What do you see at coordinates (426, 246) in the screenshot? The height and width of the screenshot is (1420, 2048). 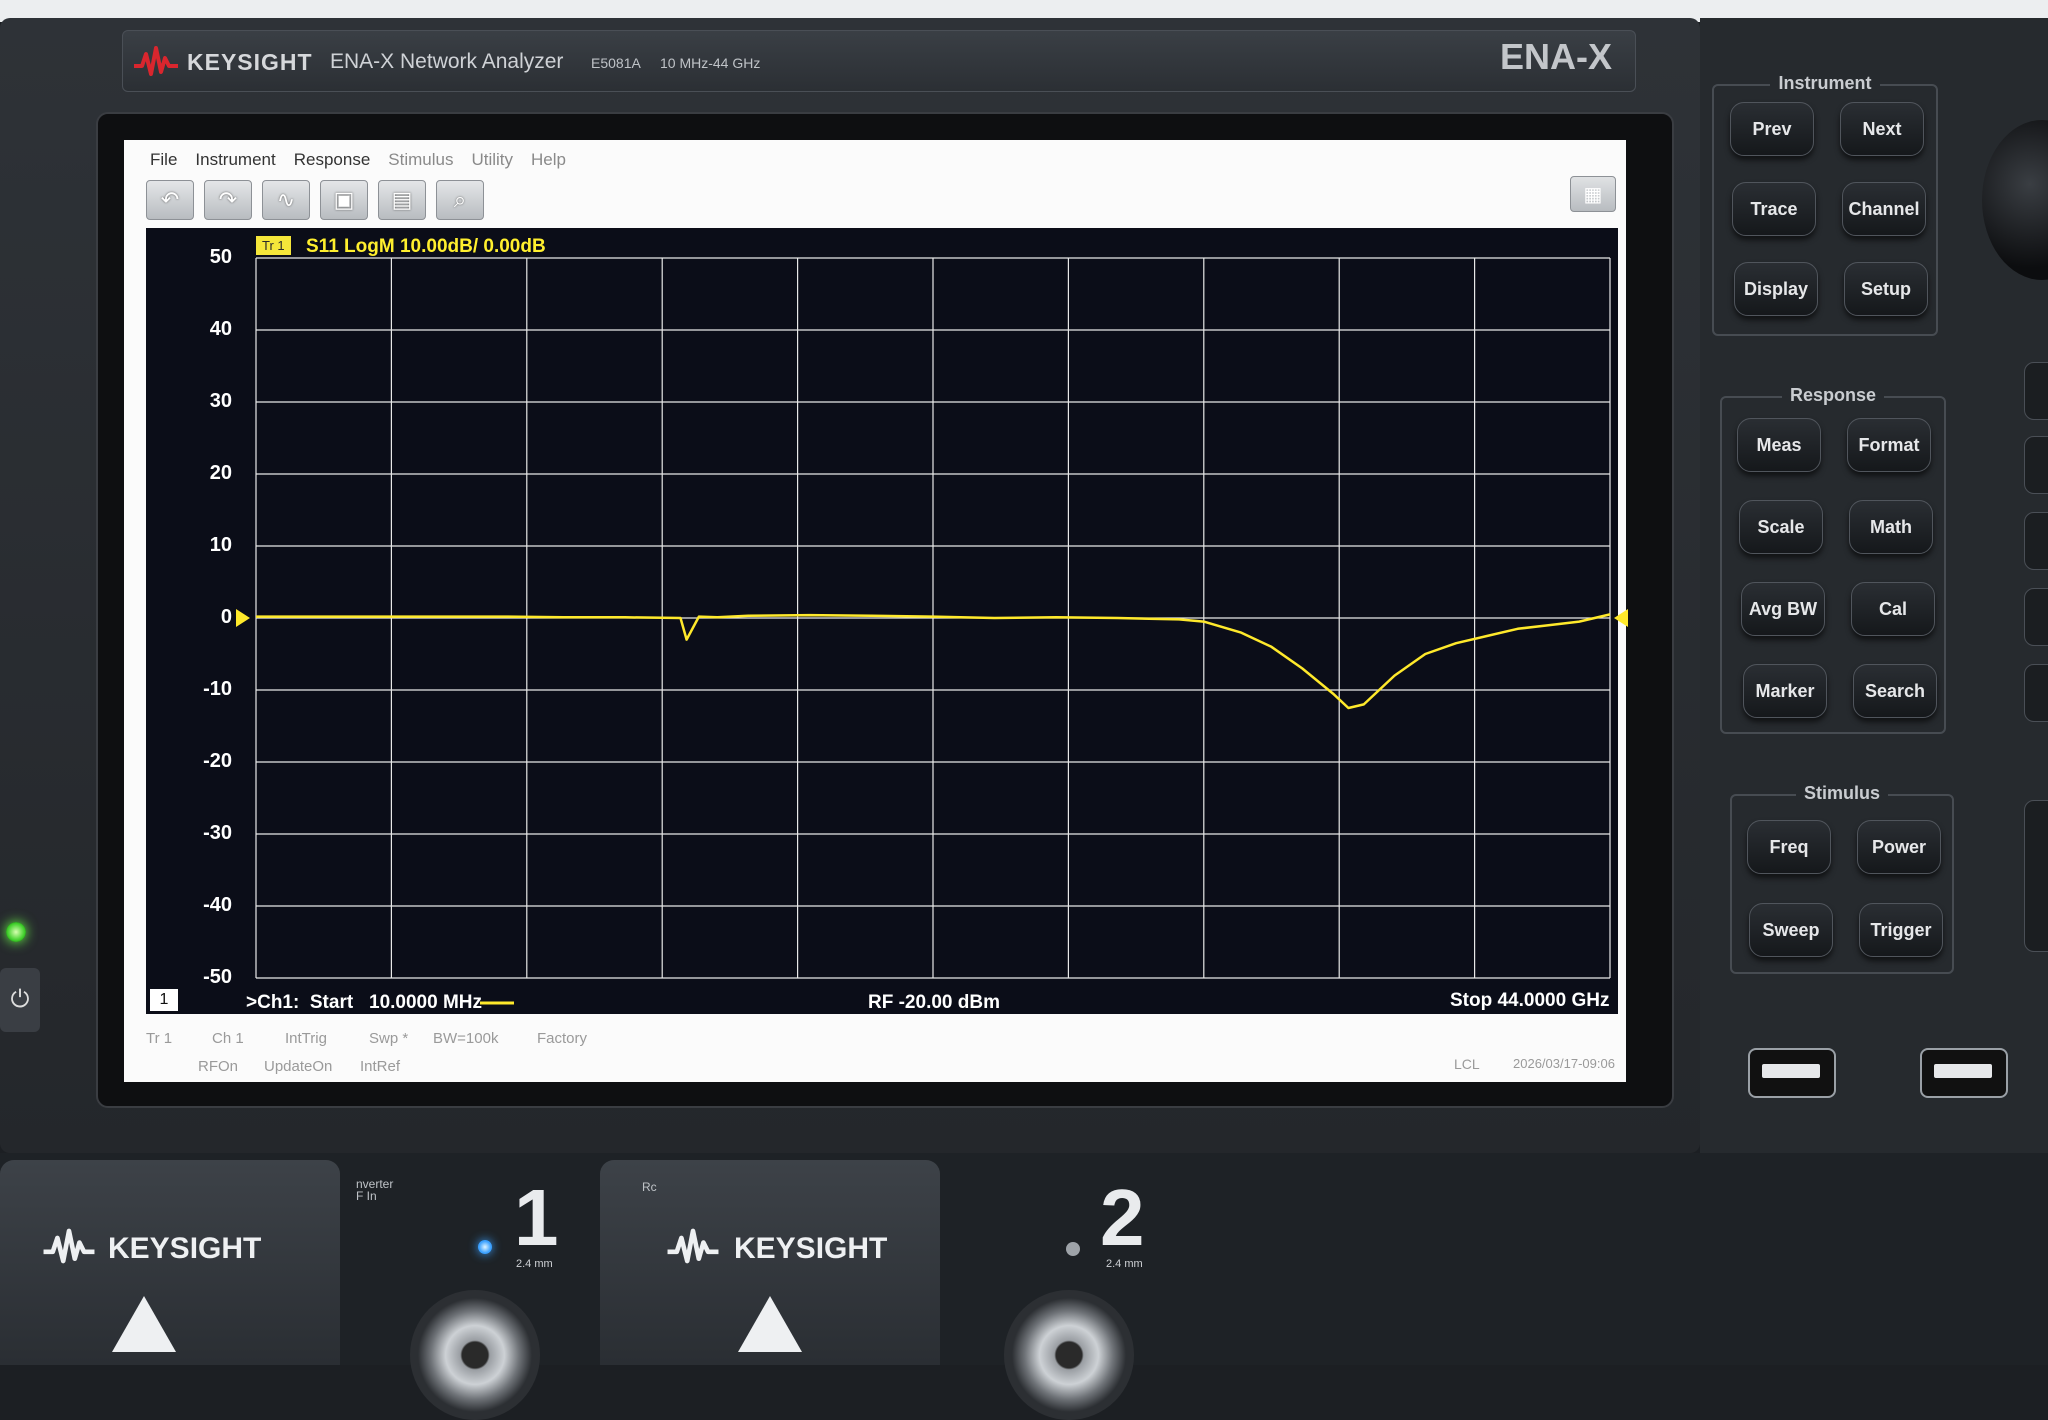 I see `trace-label: S11 LogM 10.00dB/ 0.00dB` at bounding box center [426, 246].